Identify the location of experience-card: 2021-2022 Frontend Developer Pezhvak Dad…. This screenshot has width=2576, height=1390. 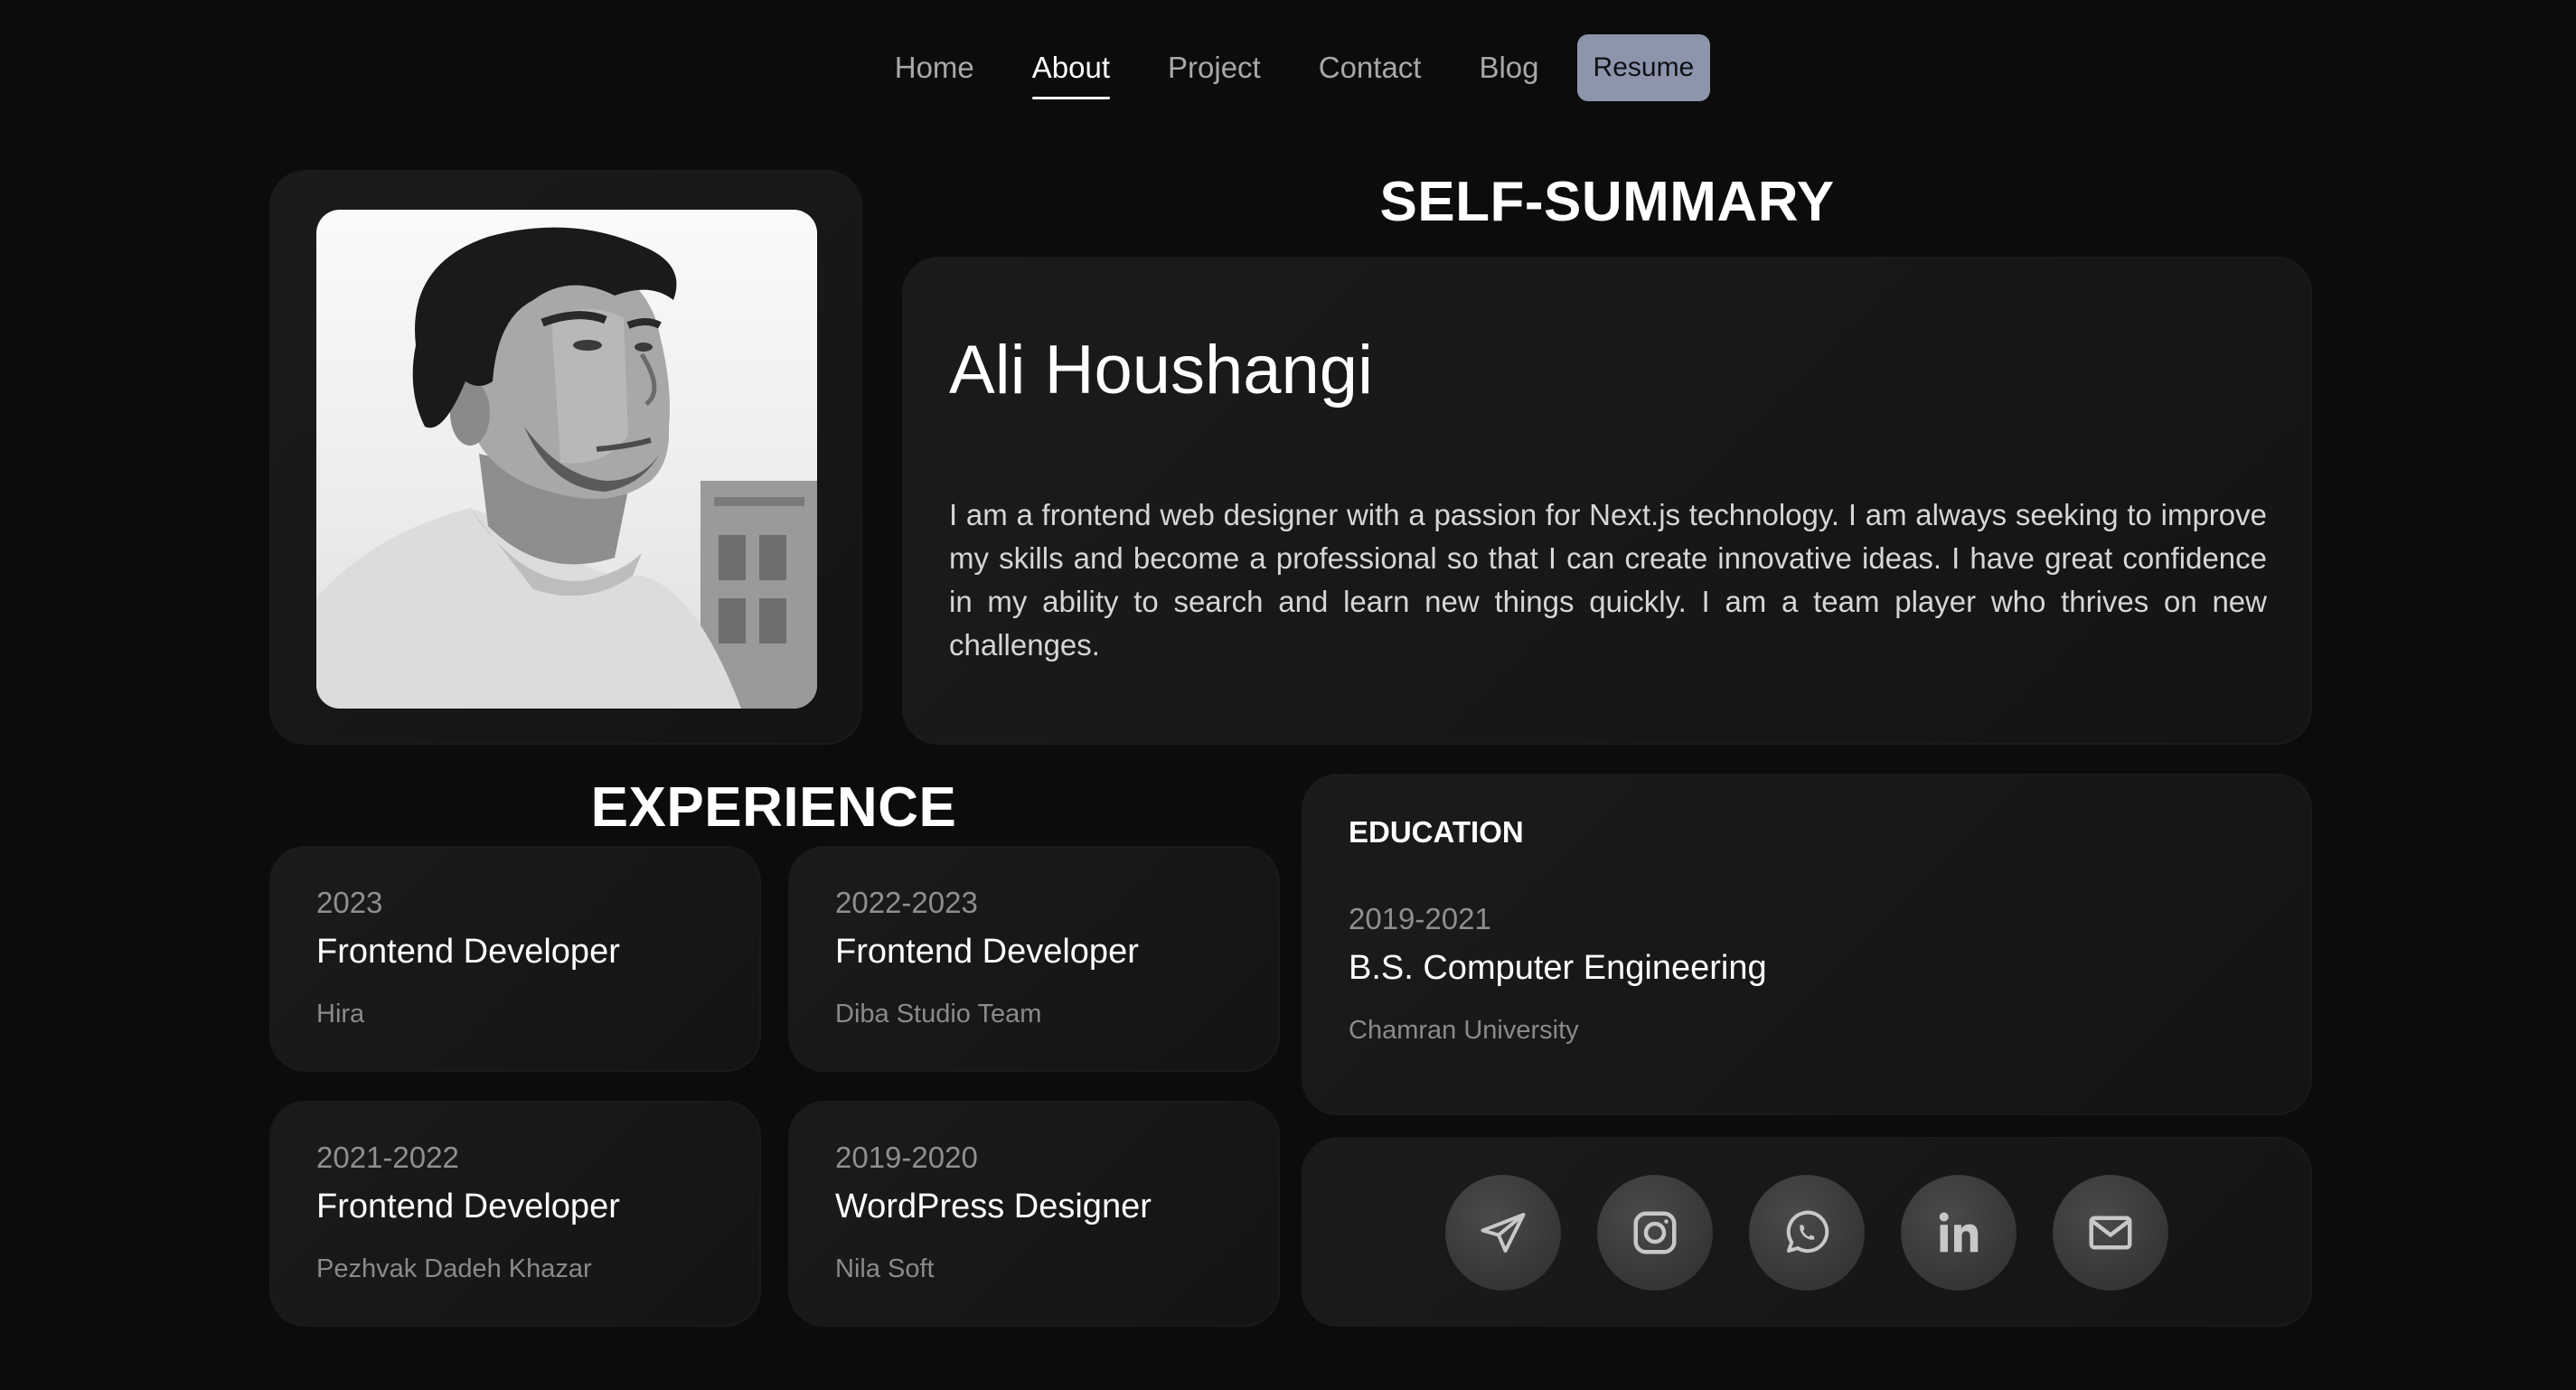
(515, 1214).